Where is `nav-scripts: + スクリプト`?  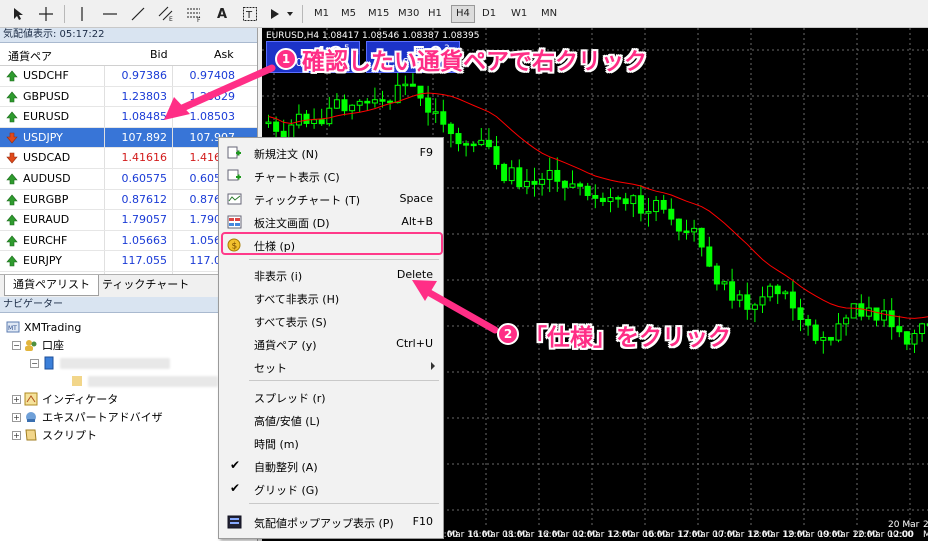
nav-scripts: + スクリプト is located at coordinates (54, 435).